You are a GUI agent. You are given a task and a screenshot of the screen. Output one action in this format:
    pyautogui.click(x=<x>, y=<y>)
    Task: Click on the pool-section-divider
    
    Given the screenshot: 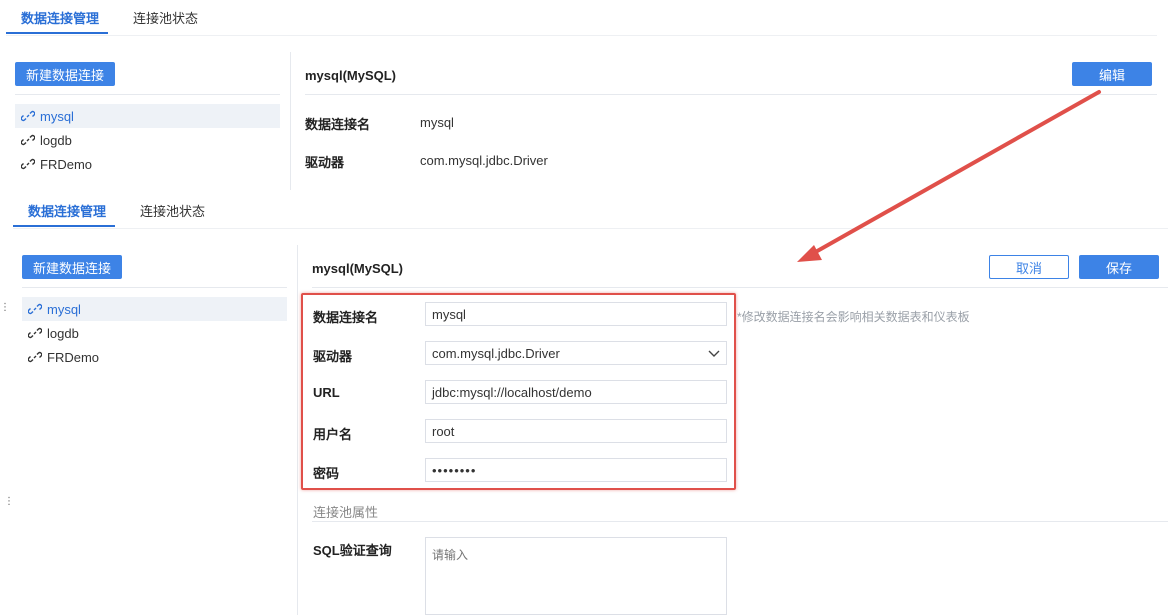 What is the action you would take?
    pyautogui.click(x=740, y=521)
    